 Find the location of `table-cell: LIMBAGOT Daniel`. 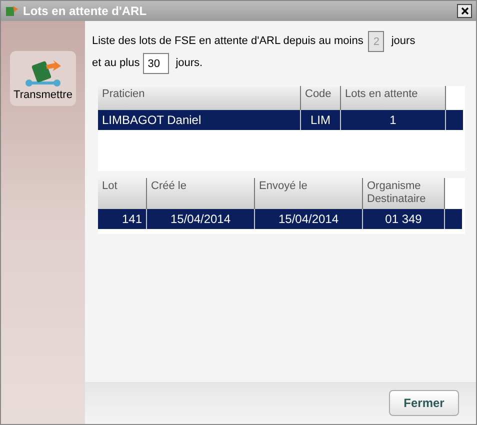

table-cell: LIMBAGOT Daniel is located at coordinates (199, 120).